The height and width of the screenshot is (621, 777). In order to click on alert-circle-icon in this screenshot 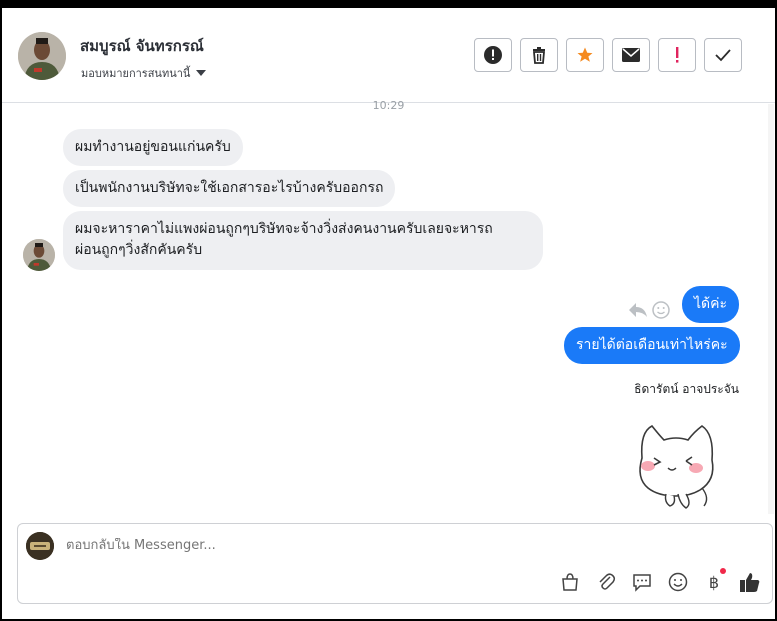, I will do `click(493, 55)`.